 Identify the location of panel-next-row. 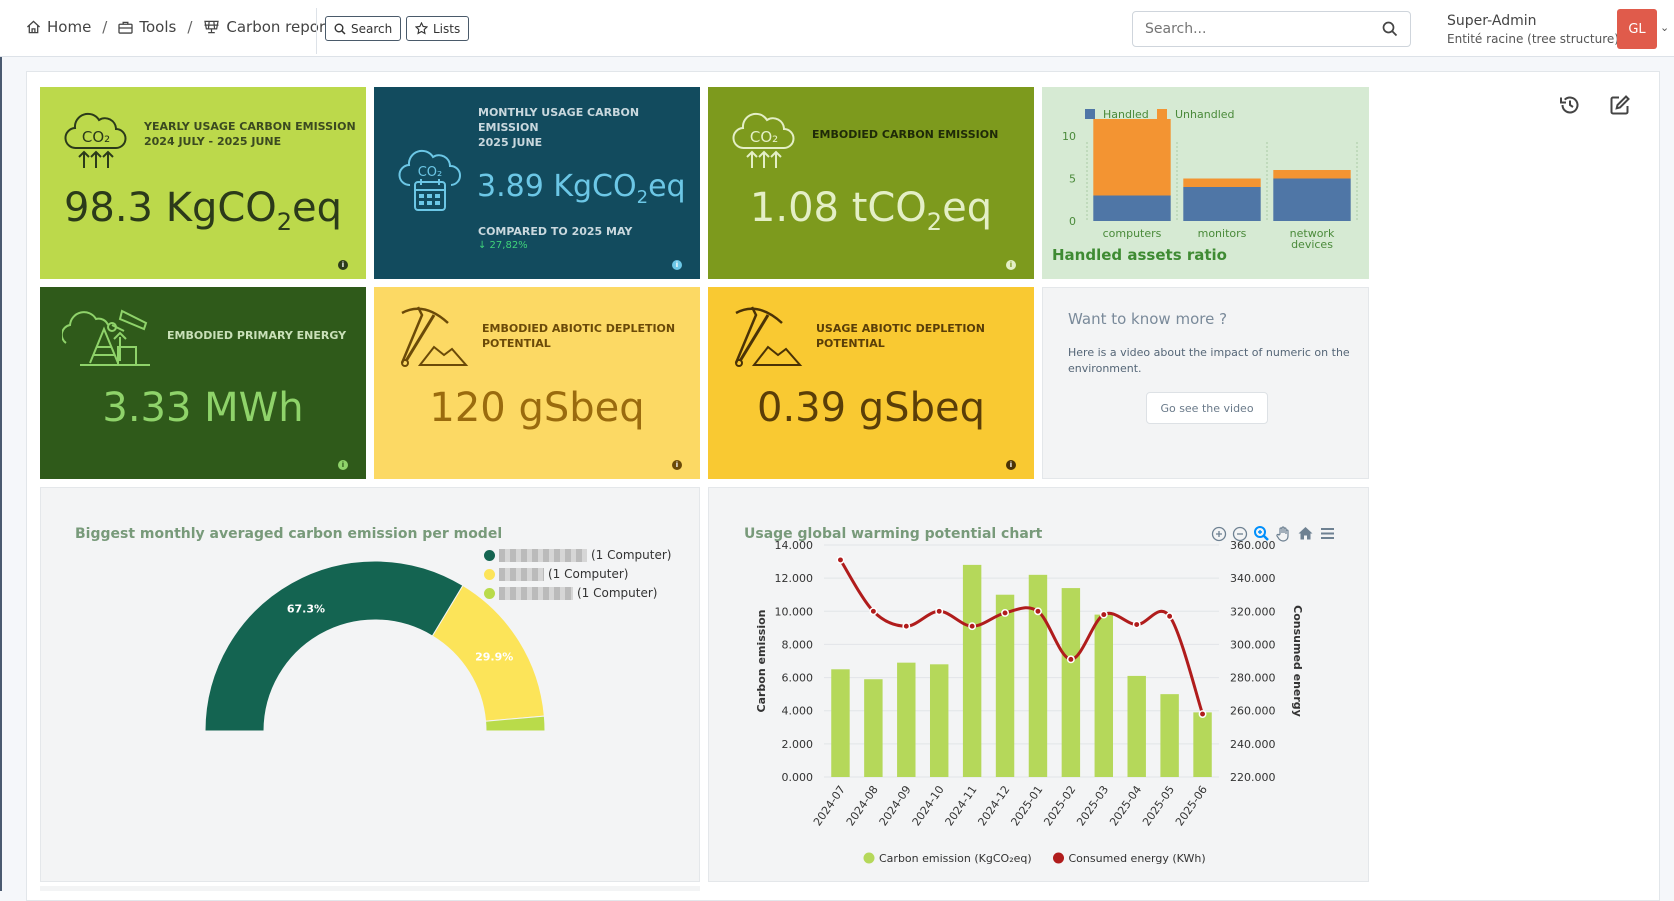
(370, 888).